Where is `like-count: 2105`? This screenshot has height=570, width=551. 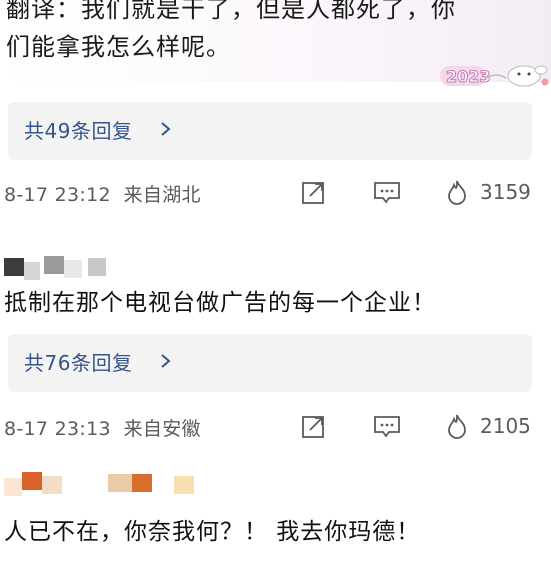
like-count: 2105 is located at coordinates (505, 426).